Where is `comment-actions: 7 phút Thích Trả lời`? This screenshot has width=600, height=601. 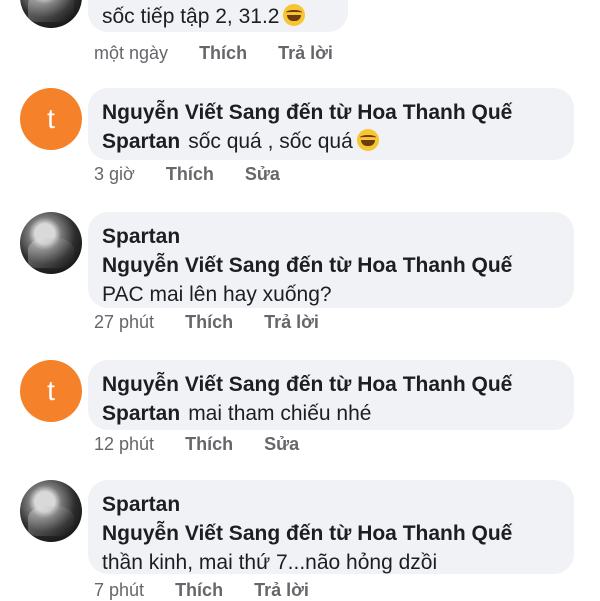 comment-actions: 7 phút Thích Trả lời is located at coordinates (214, 590).